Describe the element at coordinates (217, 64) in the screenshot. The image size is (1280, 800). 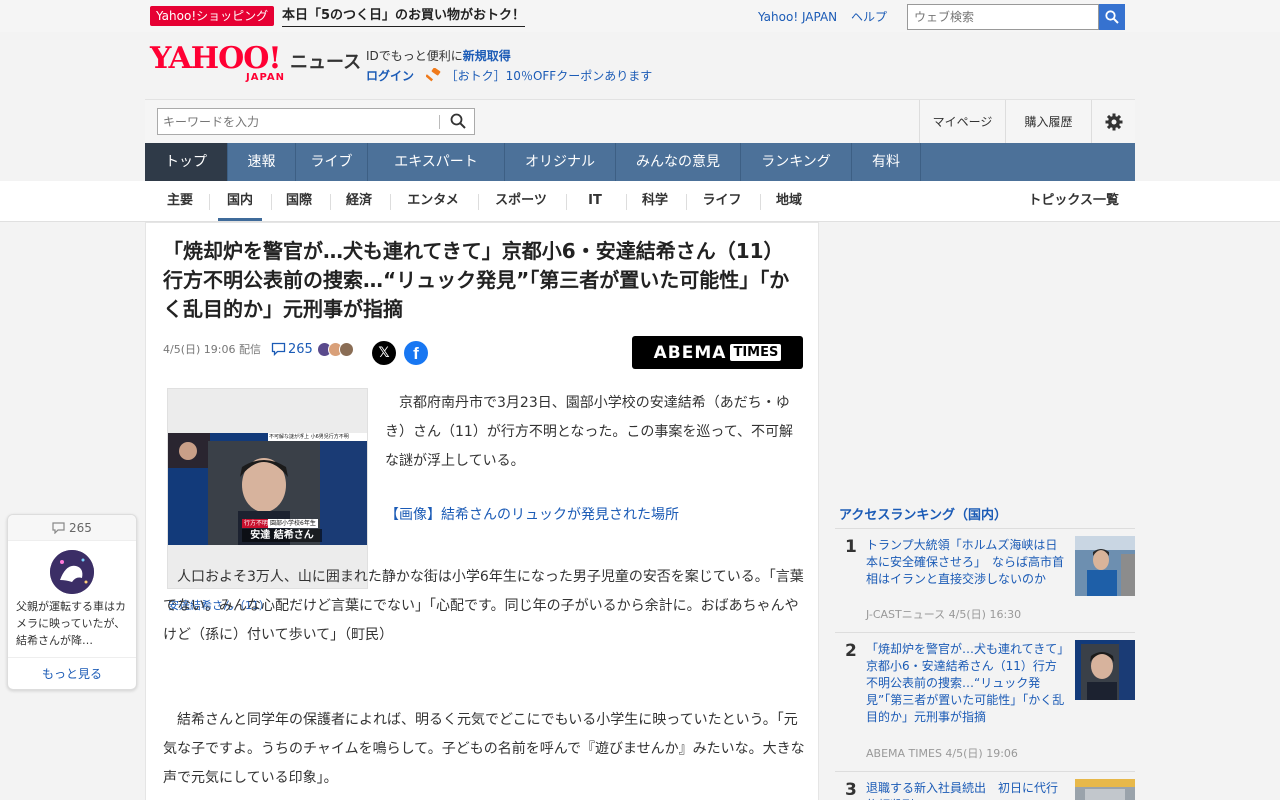
I see `yahoo-logo: YAHOO! JAPAN` at that location.